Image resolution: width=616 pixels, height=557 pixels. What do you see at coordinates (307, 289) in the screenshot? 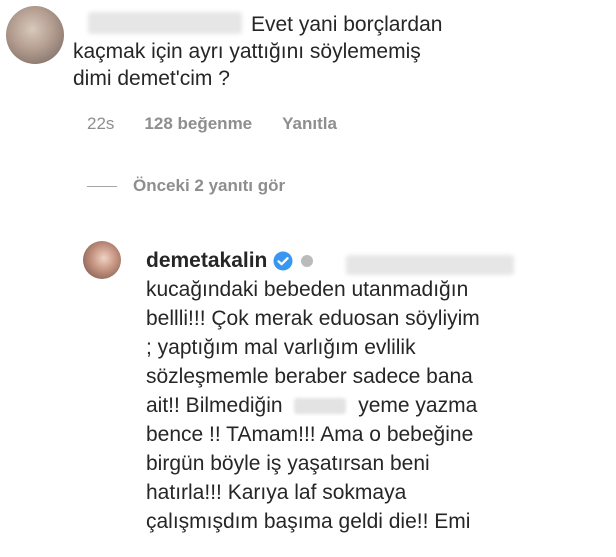
I see `reply-line: kucağındaki bebeden utanmadığın` at bounding box center [307, 289].